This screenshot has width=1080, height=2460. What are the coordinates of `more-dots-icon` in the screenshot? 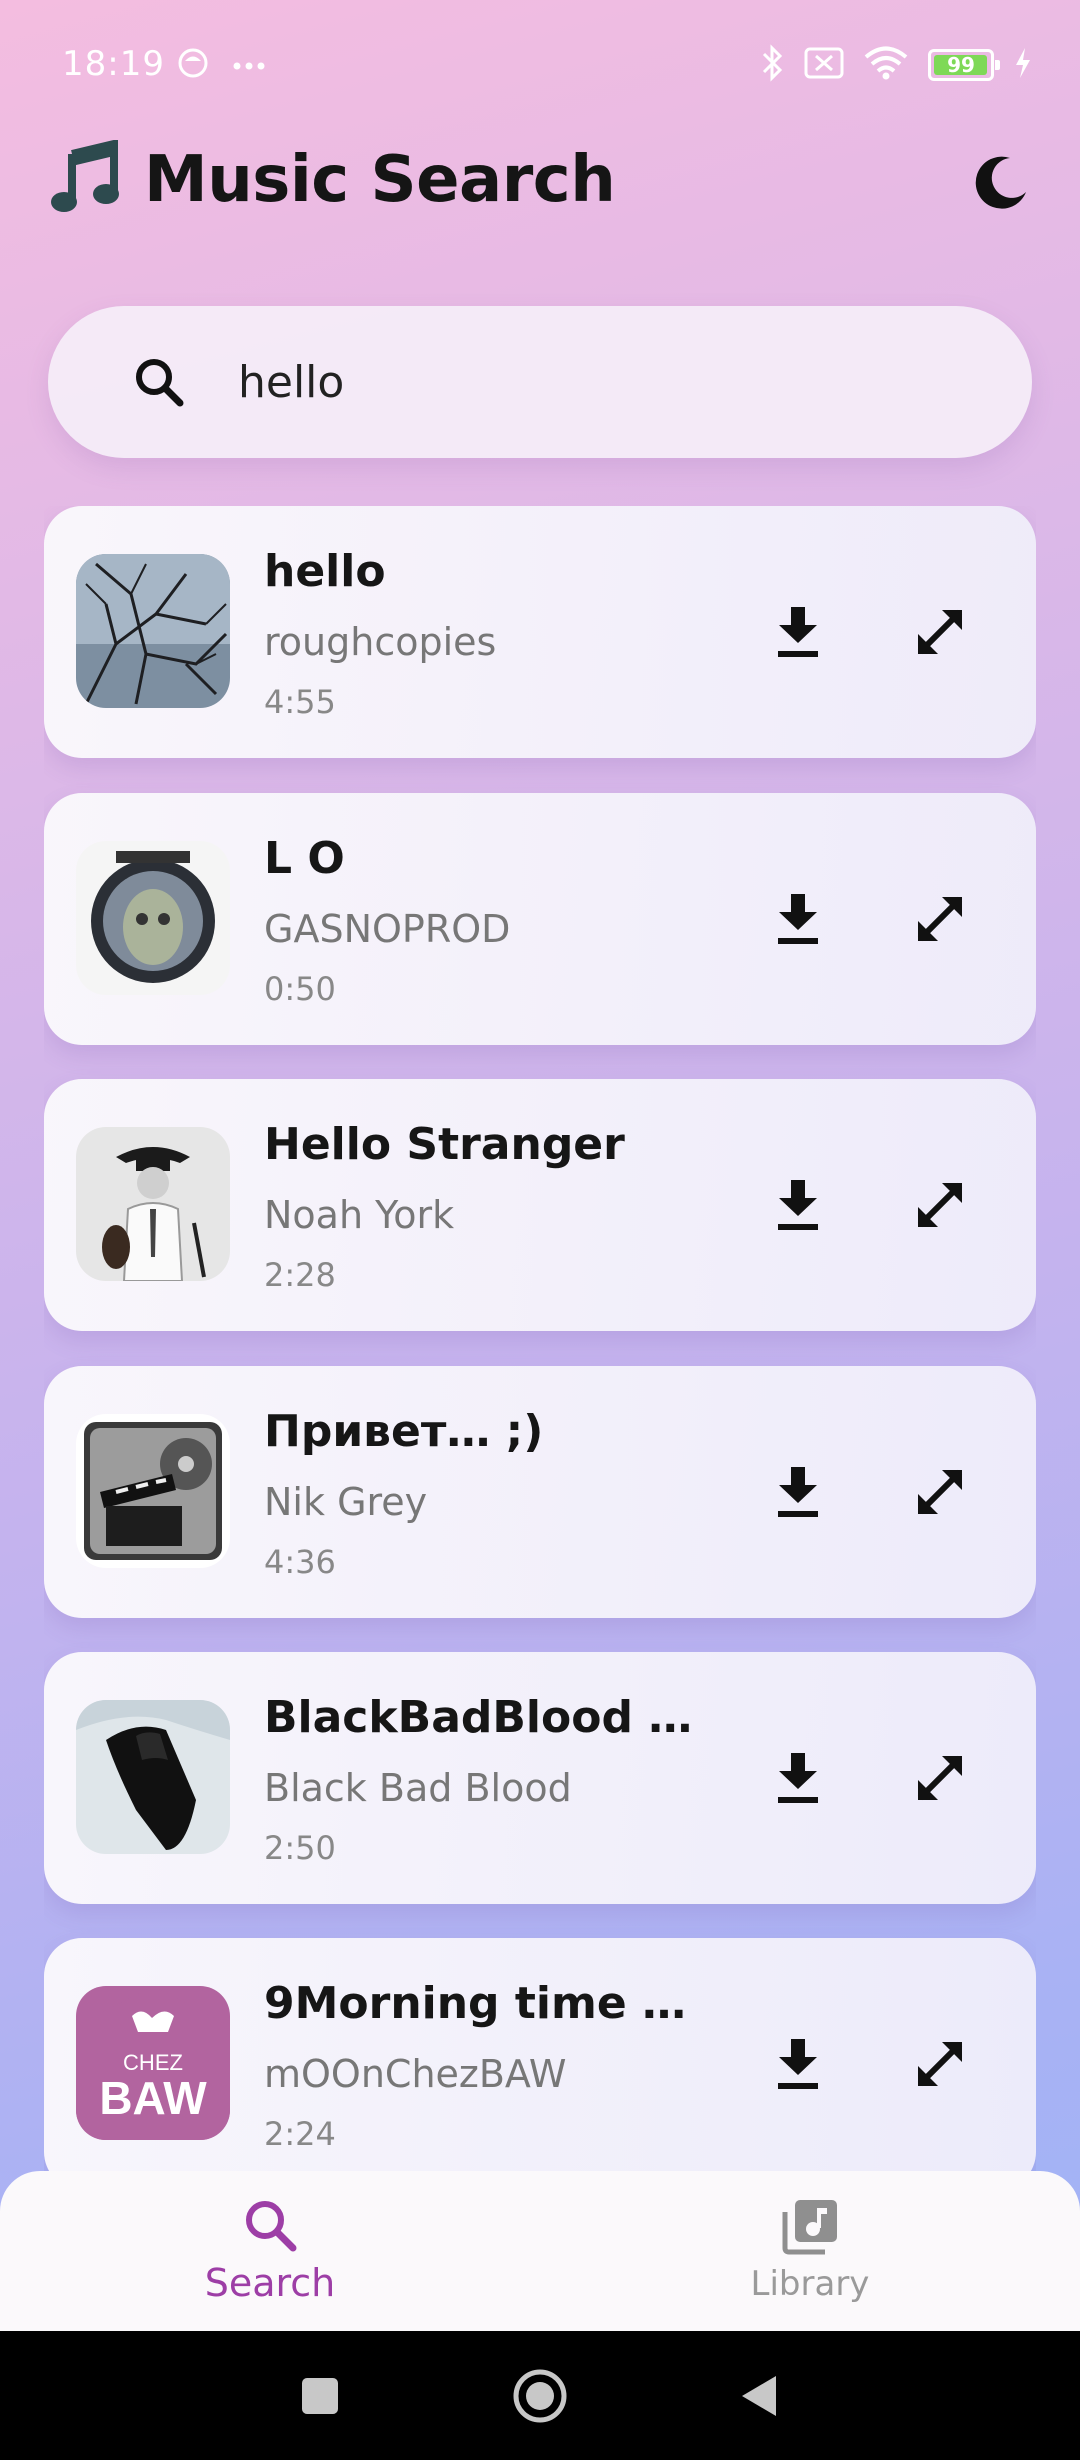 It's located at (249, 65).